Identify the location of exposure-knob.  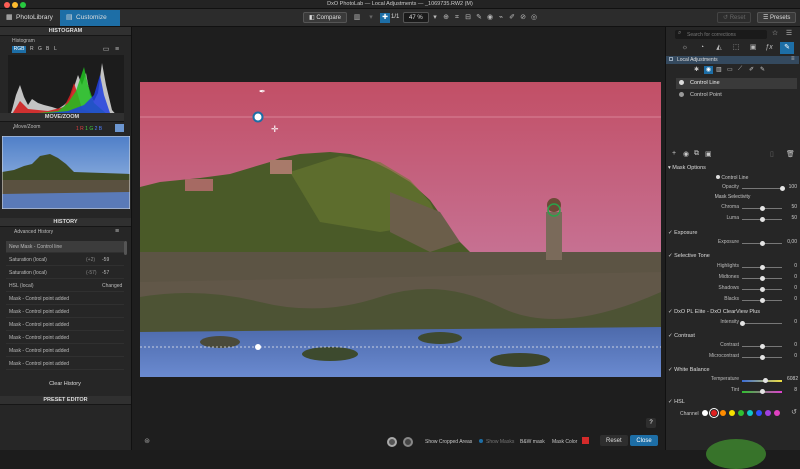
(762, 243).